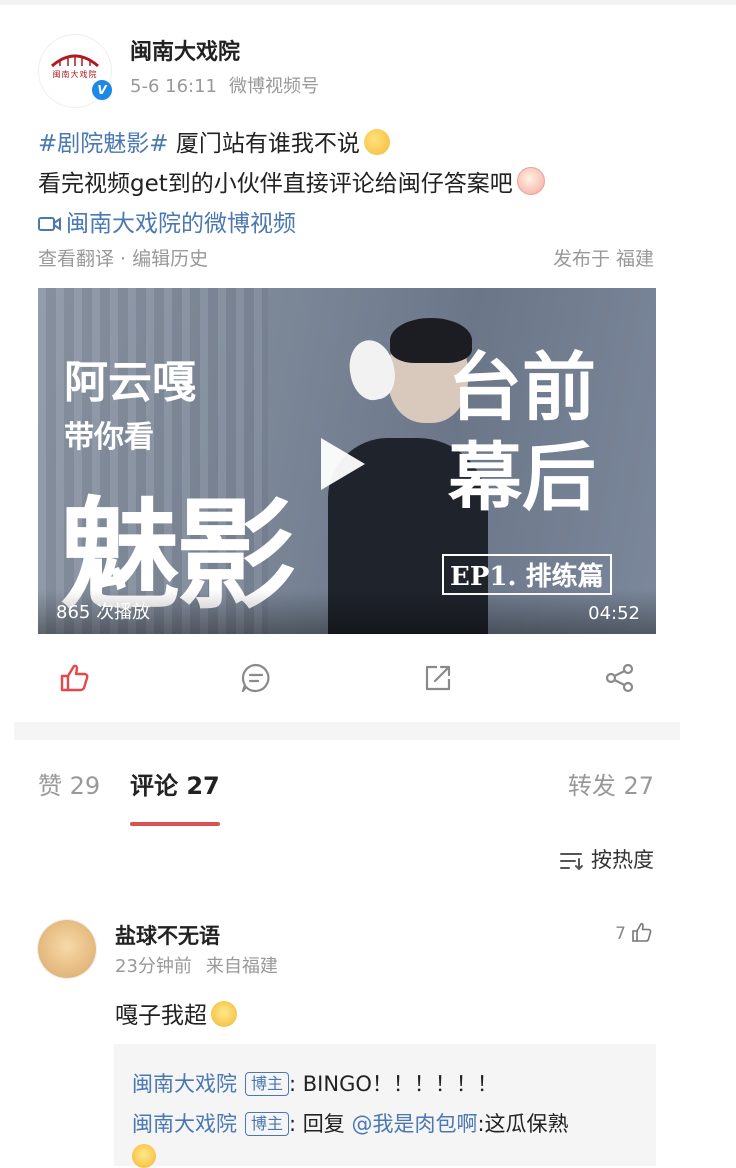 Image resolution: width=736 pixels, height=1168 pixels. I want to click on post-text-line1: #剧院魅影# 厦门站有谁我不说, so click(214, 141).